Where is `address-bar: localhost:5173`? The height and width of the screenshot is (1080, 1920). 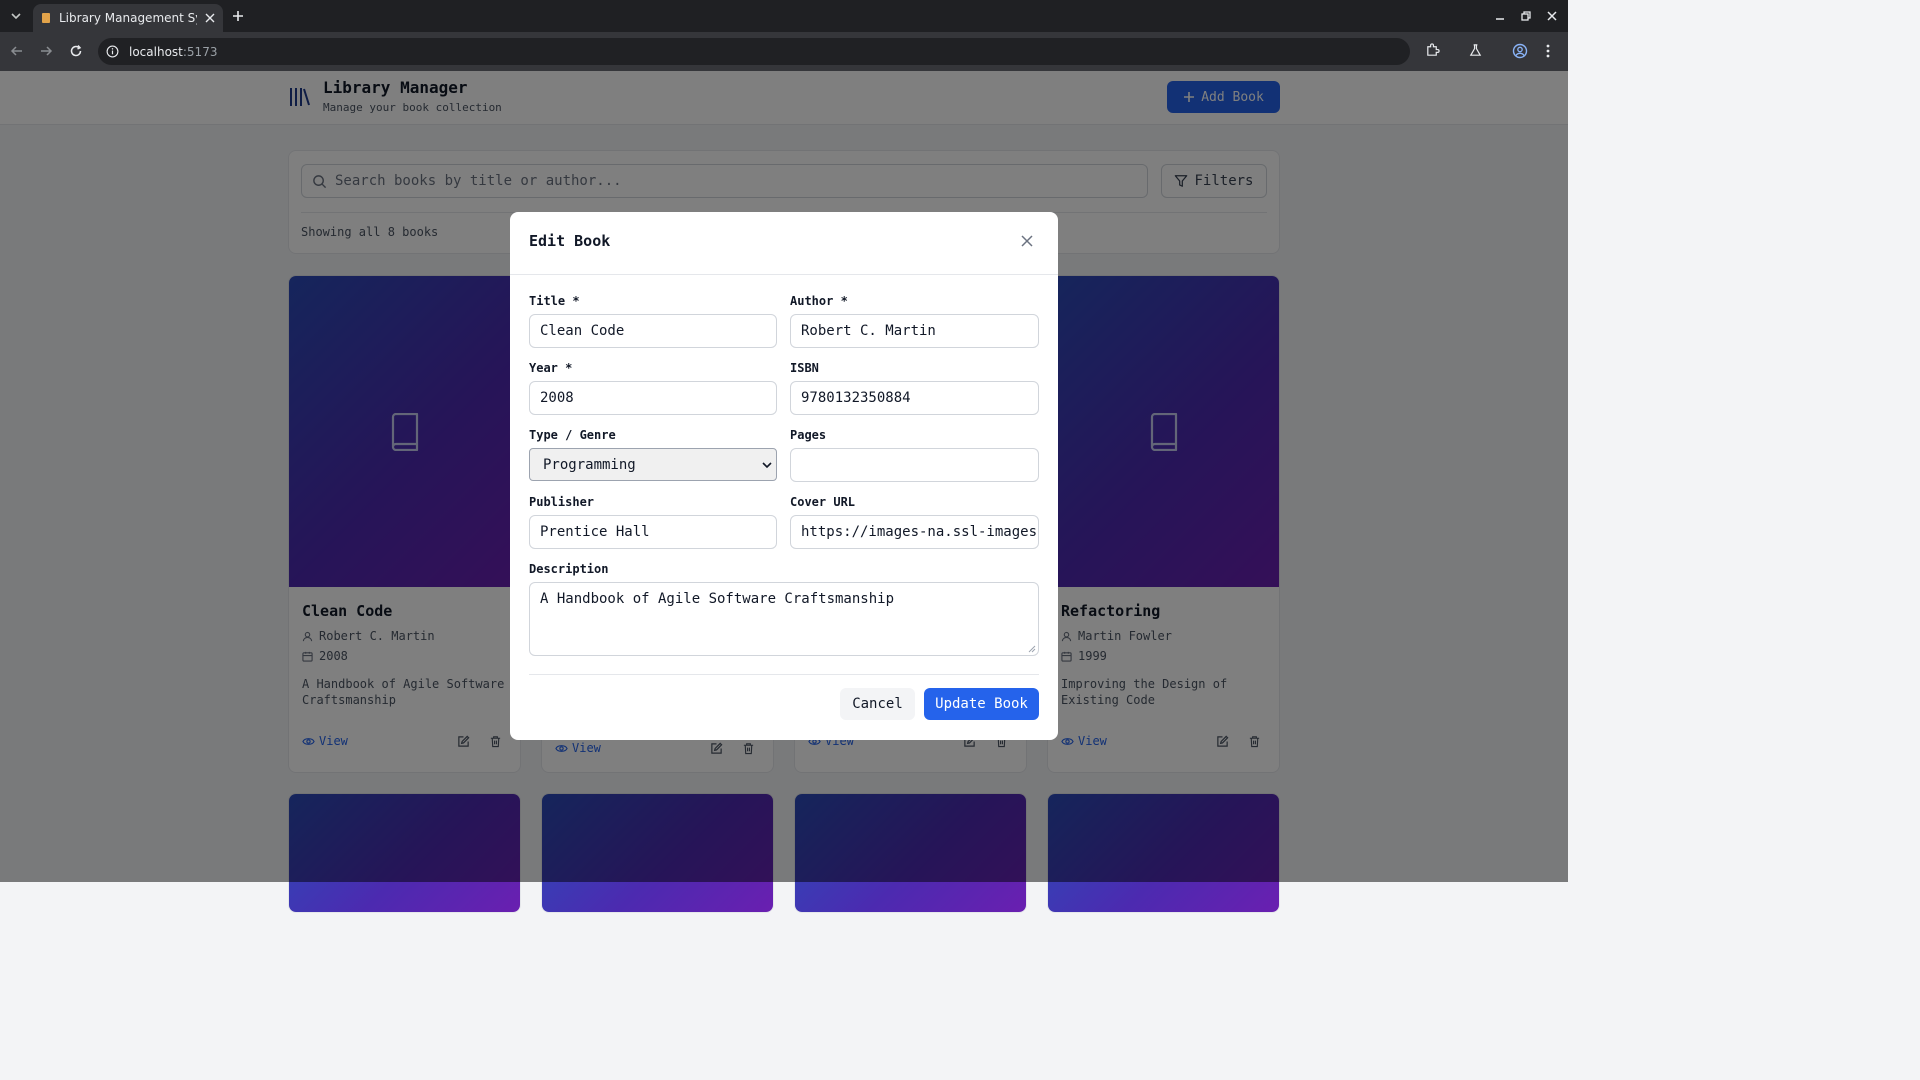
address-bar: localhost:5173 is located at coordinates (754, 51).